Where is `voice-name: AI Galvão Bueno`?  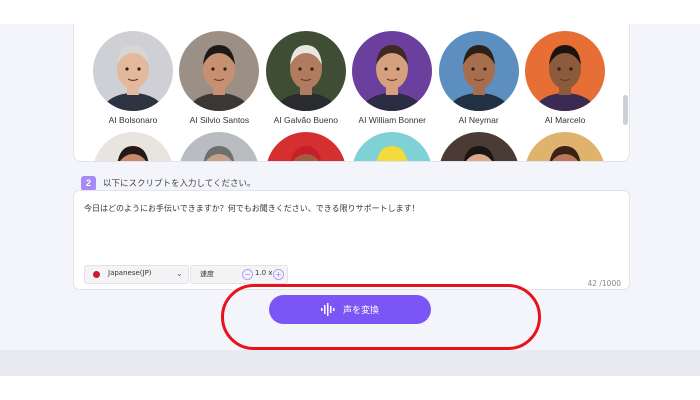 voice-name: AI Galvão Bueno is located at coordinates (305, 120).